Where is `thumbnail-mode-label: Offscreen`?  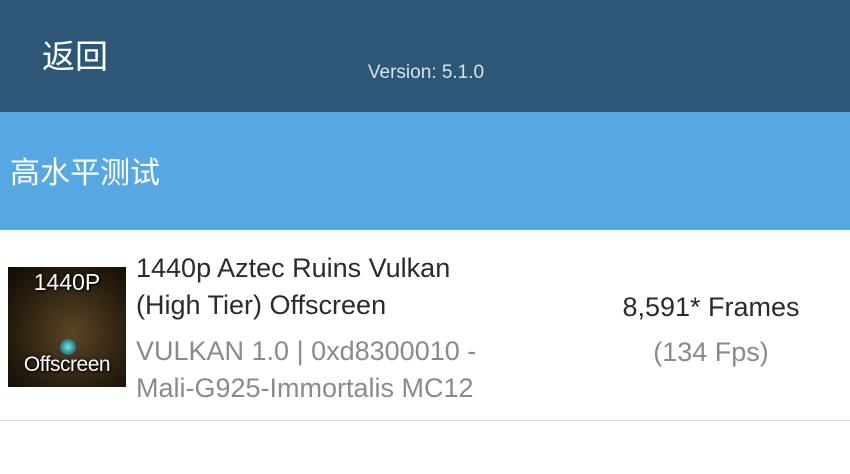
thumbnail-mode-label: Offscreen is located at coordinates (67, 364).